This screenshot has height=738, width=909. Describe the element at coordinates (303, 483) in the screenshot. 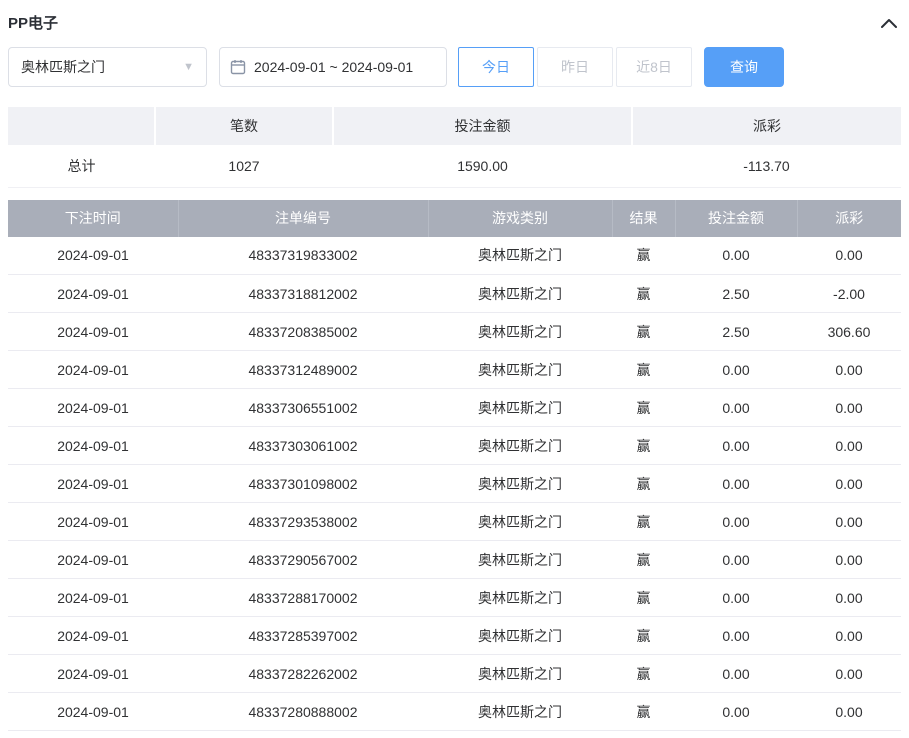

I see `cell-order-id: 48337301098002` at that location.